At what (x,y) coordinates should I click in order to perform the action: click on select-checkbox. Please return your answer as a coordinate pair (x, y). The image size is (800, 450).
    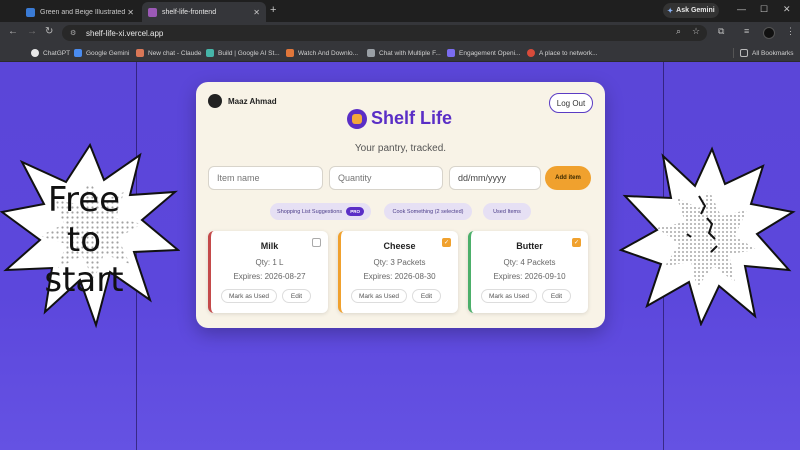
    Looking at the image, I should click on (316, 242).